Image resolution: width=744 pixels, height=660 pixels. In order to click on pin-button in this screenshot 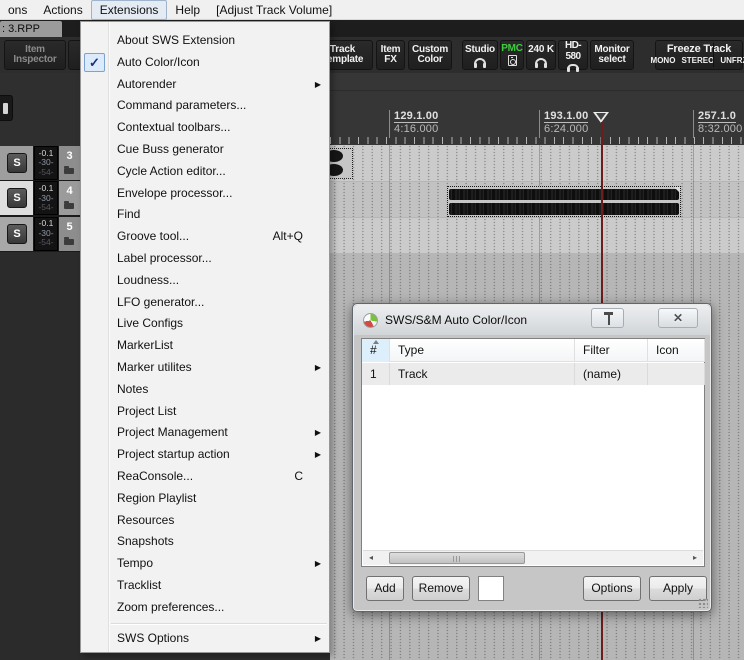, I will do `click(607, 318)`.